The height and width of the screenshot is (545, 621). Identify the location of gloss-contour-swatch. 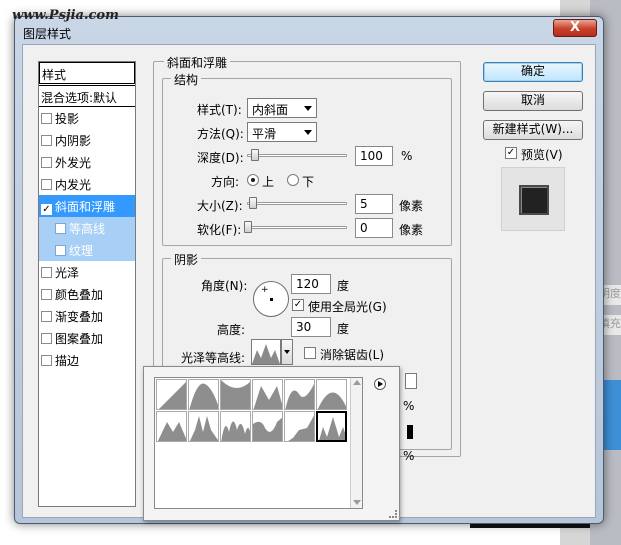
(266, 352).